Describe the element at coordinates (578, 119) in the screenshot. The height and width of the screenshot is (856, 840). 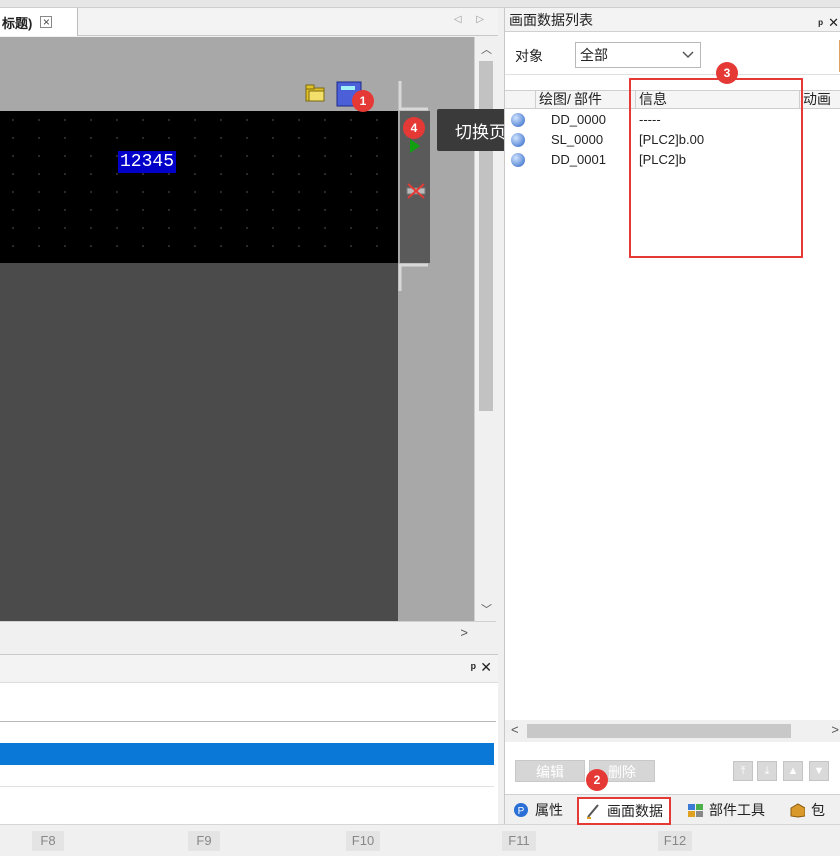
I see `row-part: DD_0000` at that location.